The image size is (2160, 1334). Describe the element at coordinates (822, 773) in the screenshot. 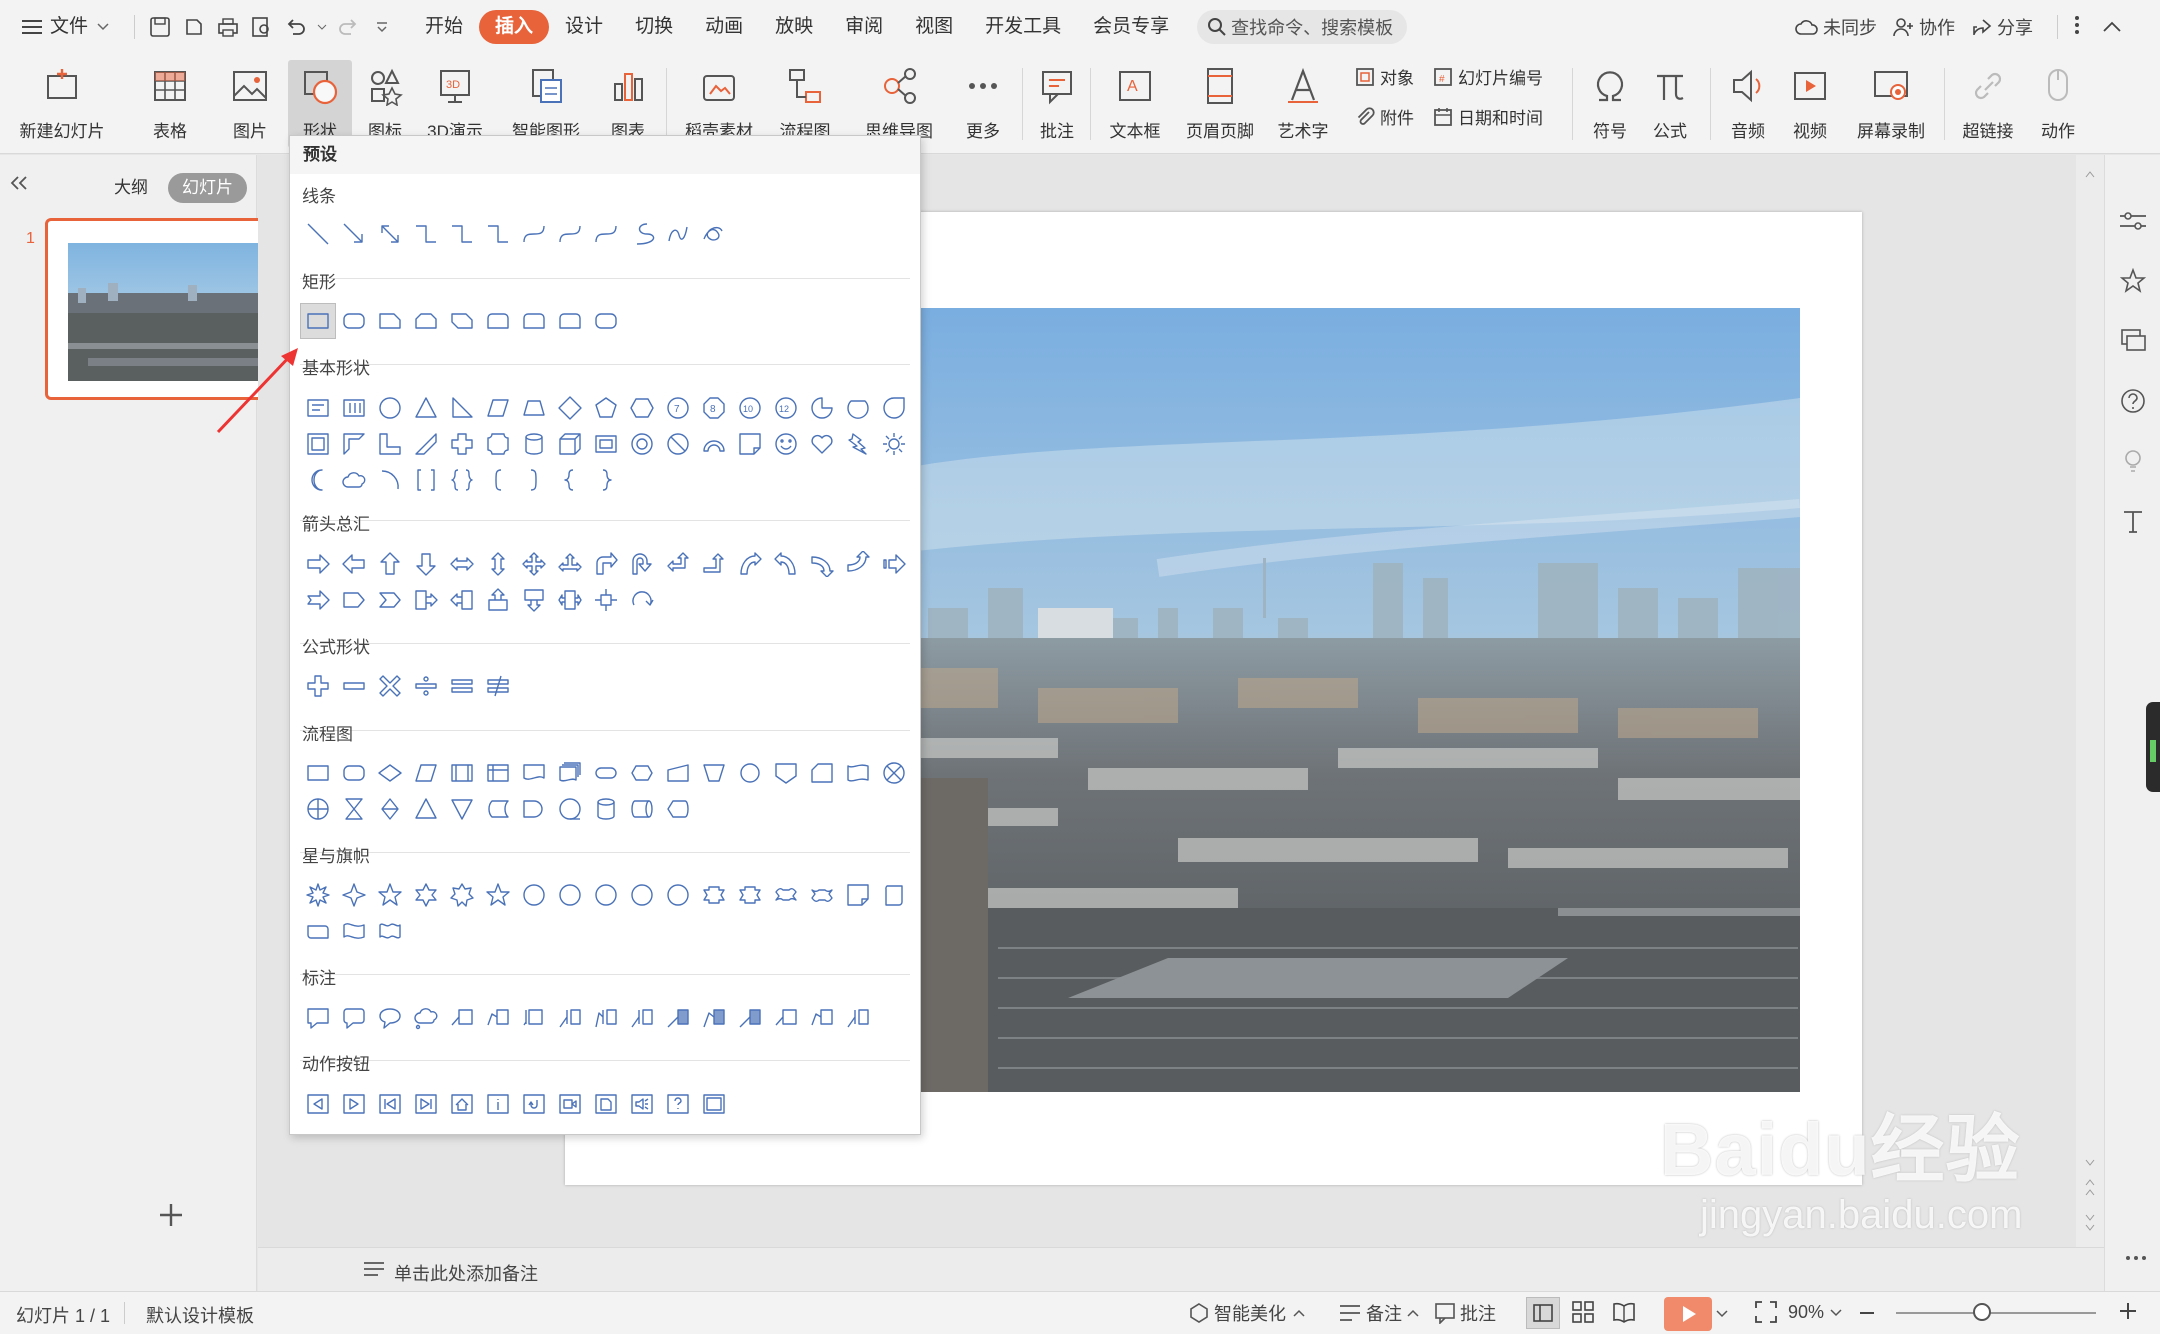

I see `shape-fcard-icon` at that location.